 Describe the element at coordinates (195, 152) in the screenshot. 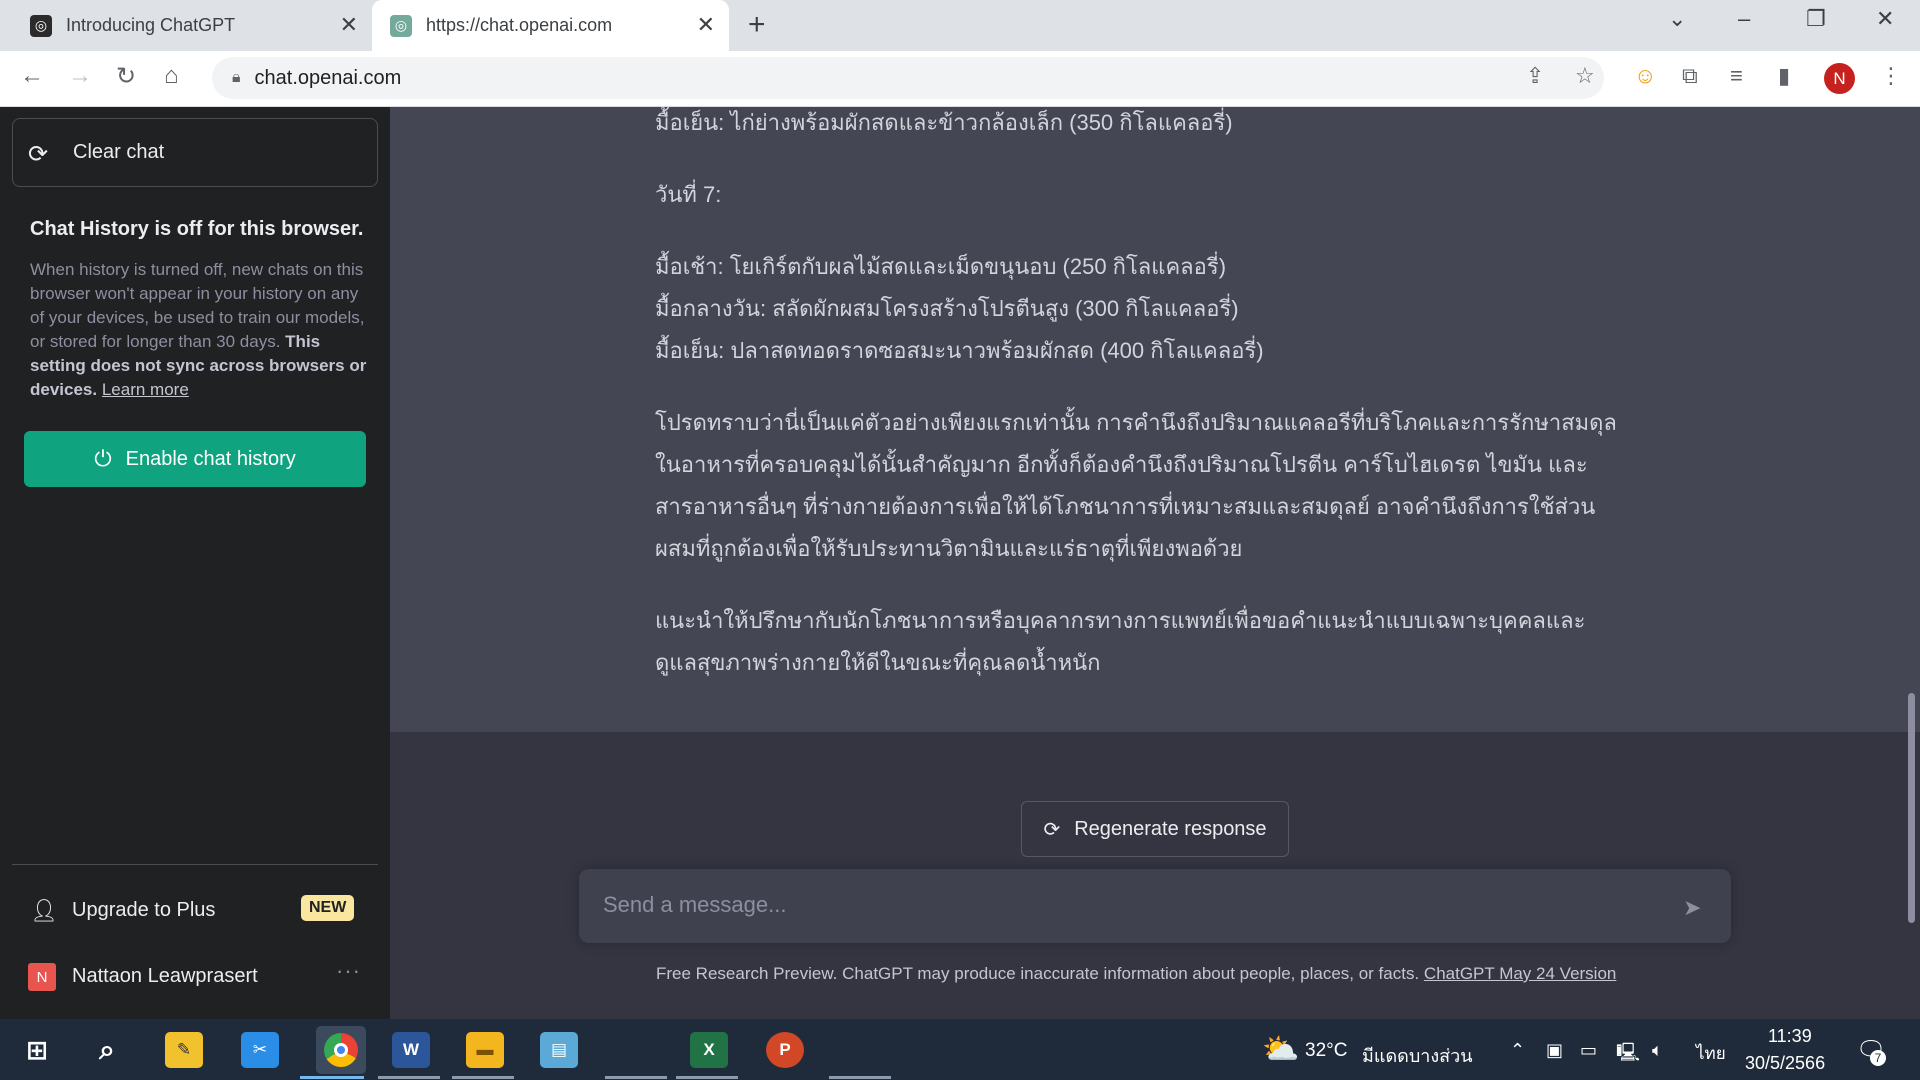

I see `clear-chat-button: Clear chat` at that location.